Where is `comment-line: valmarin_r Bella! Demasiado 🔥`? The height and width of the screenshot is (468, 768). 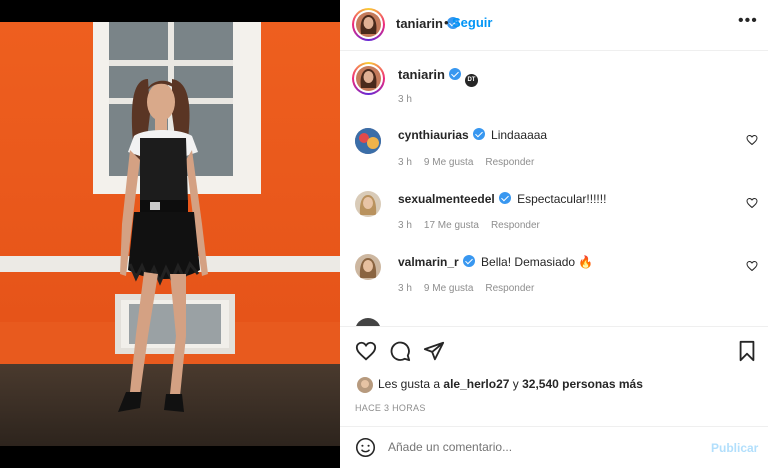
comment-line: valmarin_r Bella! Demasiado 🔥 is located at coordinates (495, 262).